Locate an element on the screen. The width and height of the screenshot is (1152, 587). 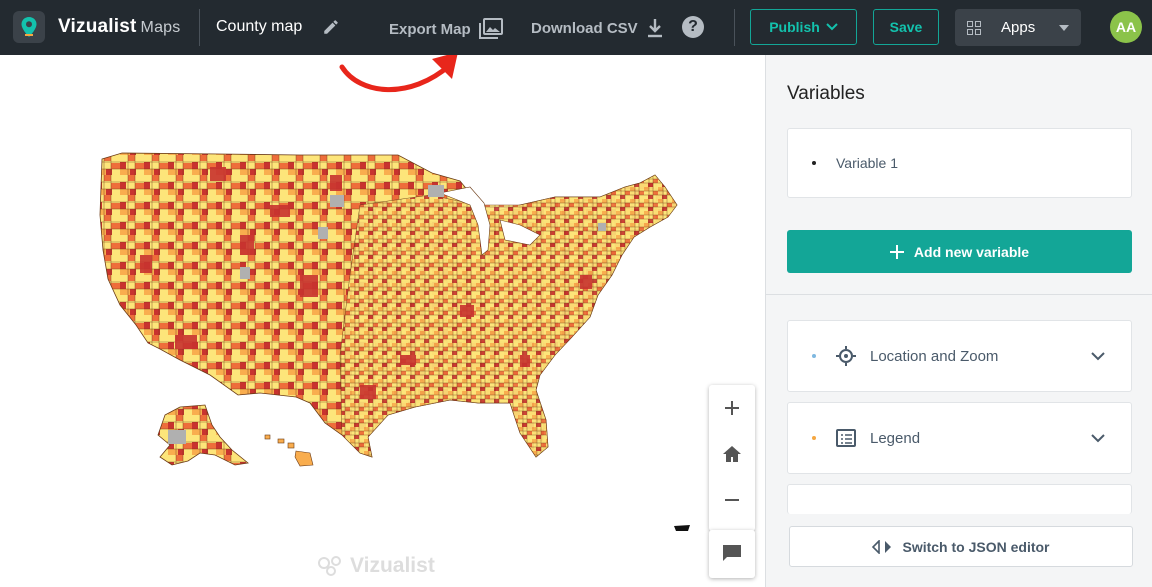
bullet is located at coordinates (814, 163).